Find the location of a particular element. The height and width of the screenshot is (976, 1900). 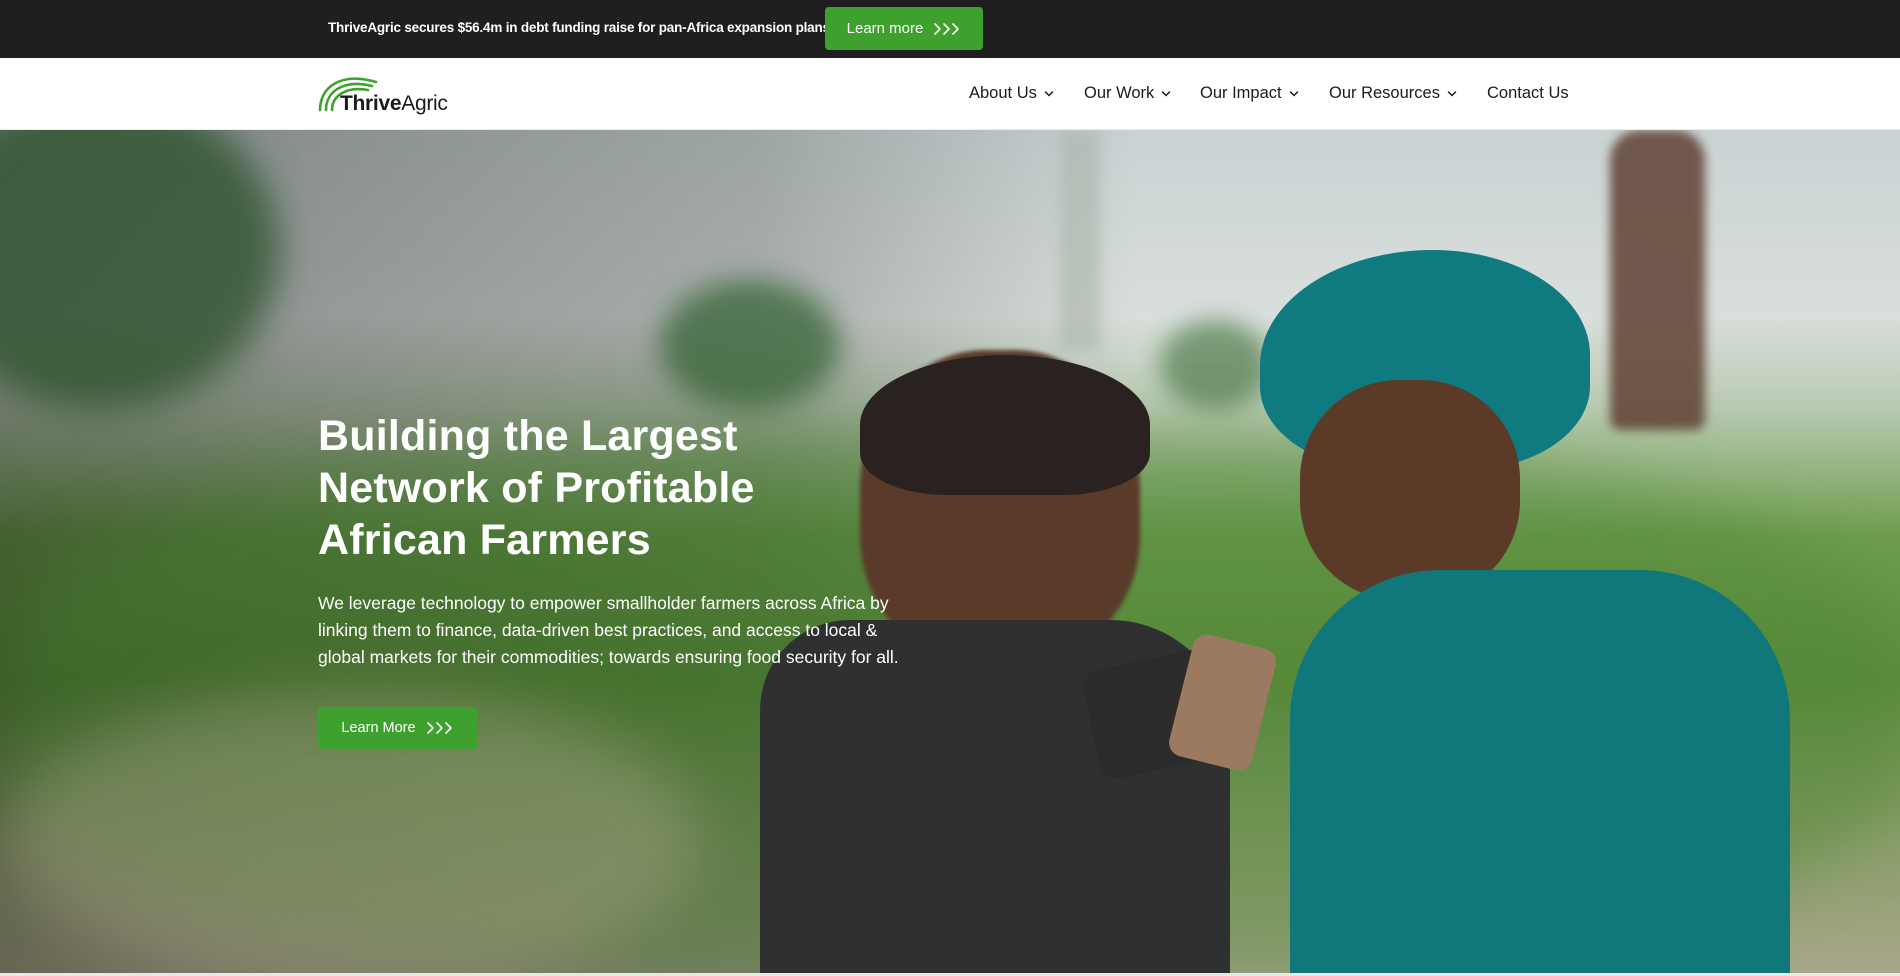

nav-item-about-us: About Us is located at coordinates (1011, 93).